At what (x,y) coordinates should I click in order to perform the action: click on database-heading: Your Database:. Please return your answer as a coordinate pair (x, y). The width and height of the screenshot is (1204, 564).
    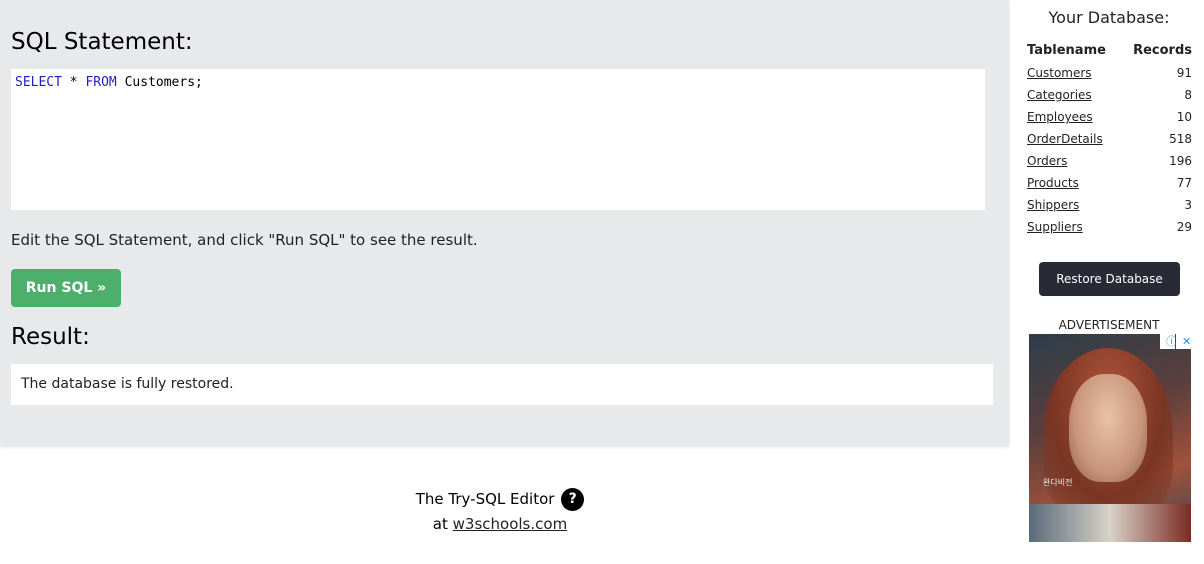
    Looking at the image, I should click on (1109, 17).